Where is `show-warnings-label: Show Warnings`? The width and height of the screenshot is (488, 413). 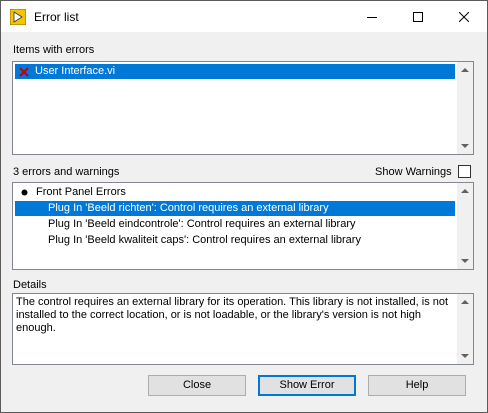
show-warnings-label: Show Warnings is located at coordinates (413, 172).